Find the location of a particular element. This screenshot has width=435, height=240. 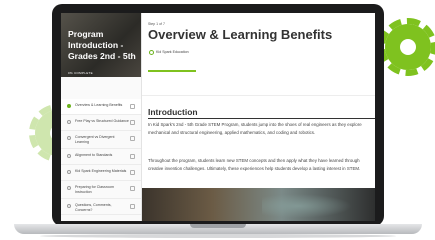

author-logo-icon is located at coordinates (151, 52).